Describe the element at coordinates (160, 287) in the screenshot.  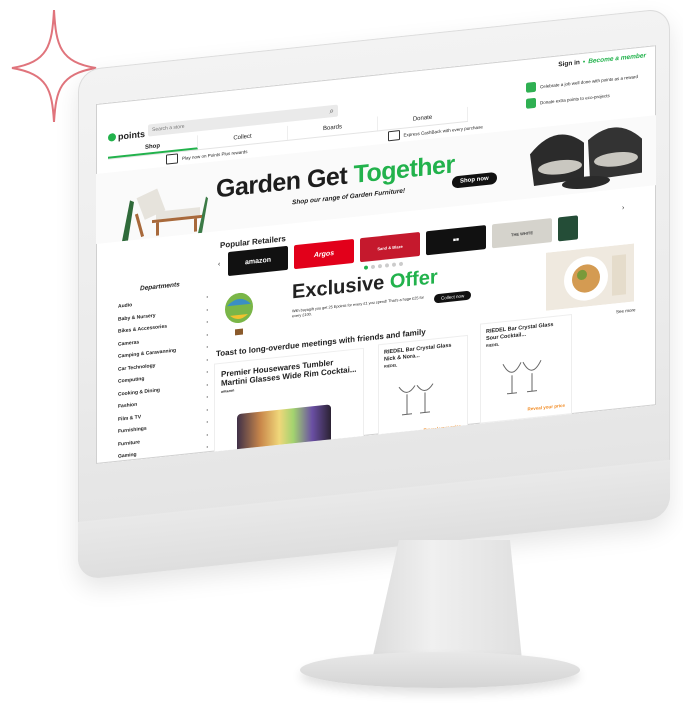
I see `departments-title: Departments` at that location.